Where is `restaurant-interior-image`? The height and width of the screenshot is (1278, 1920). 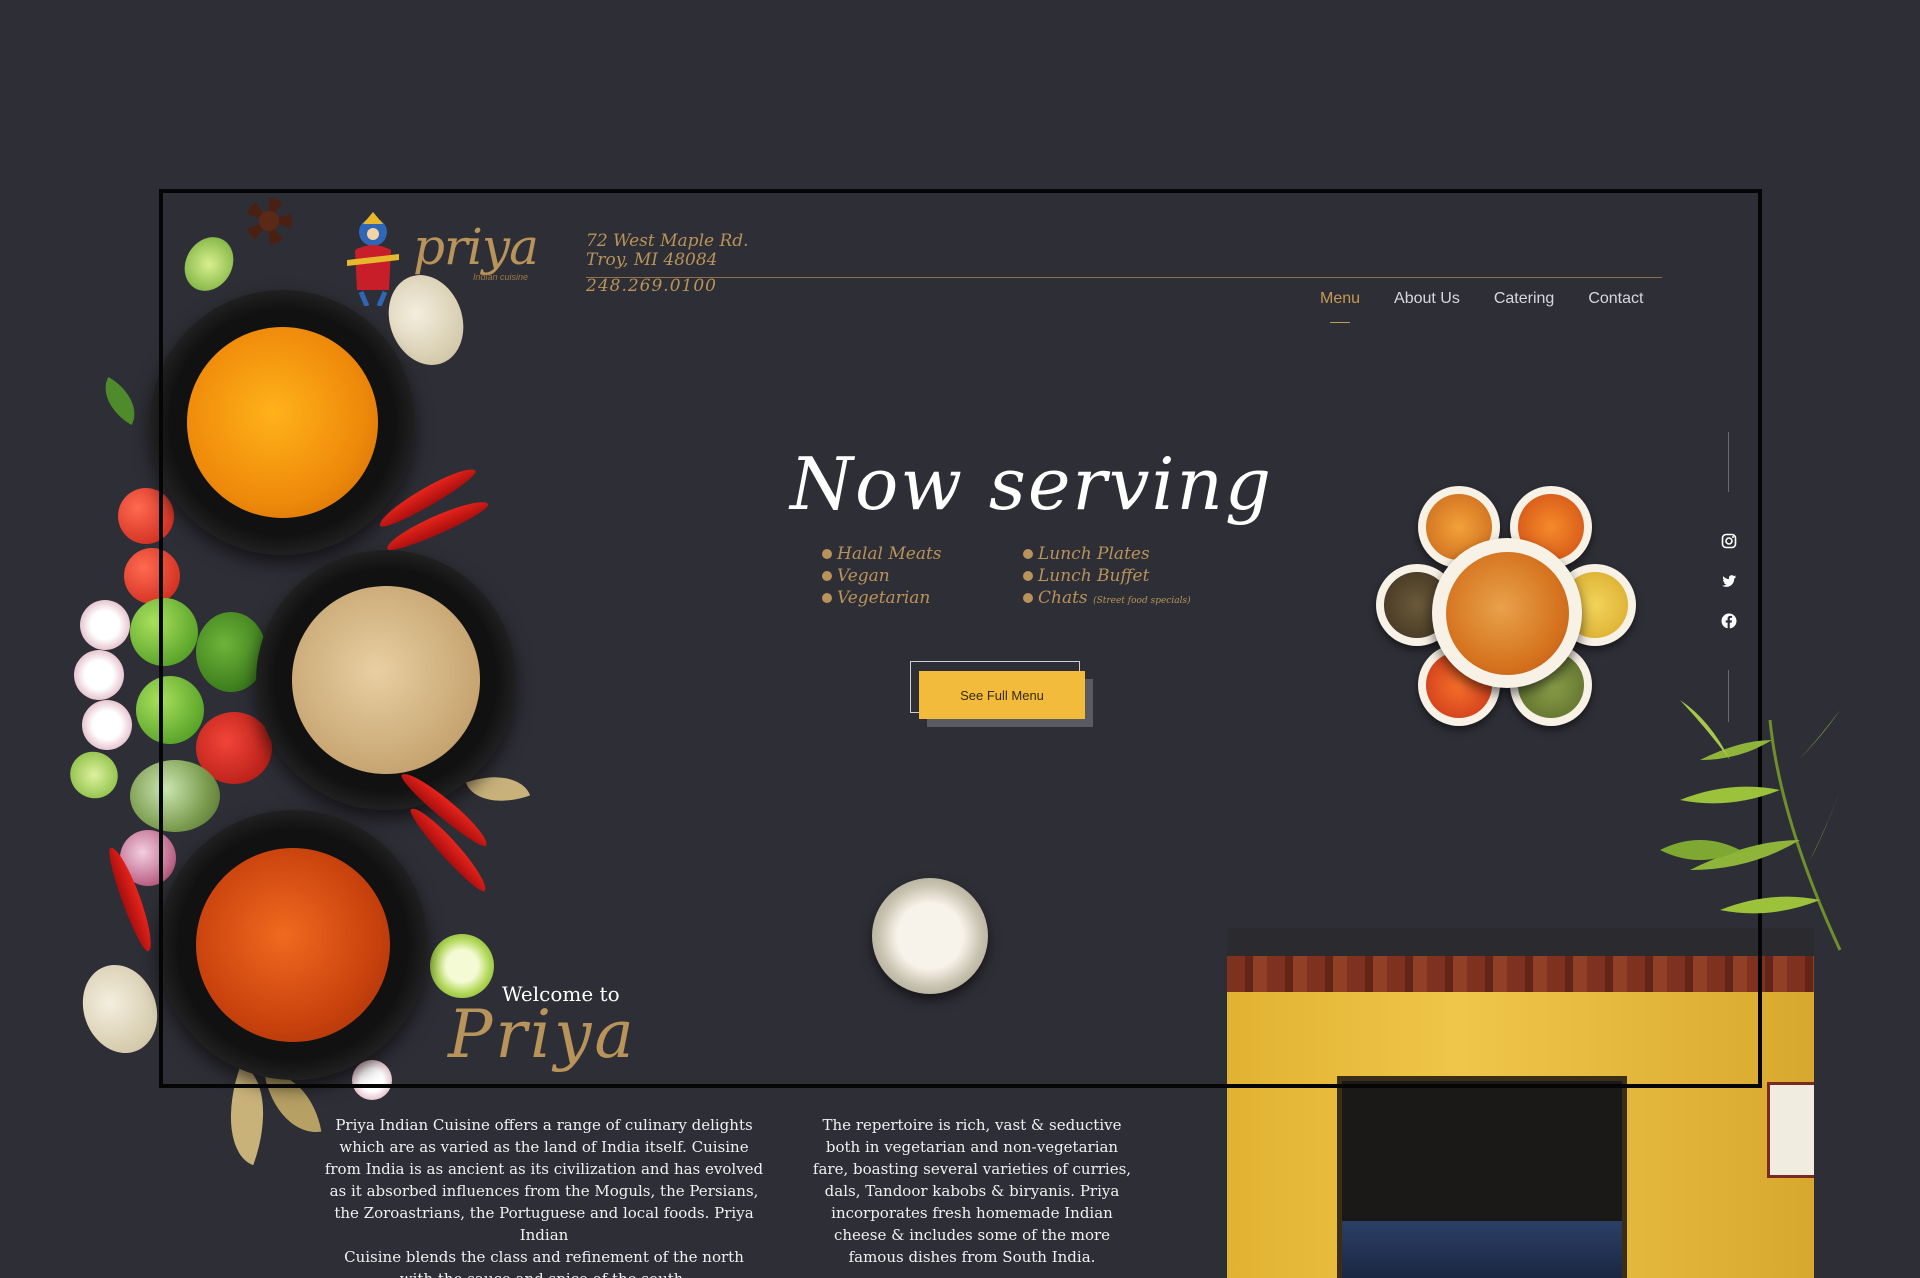
restaurant-interior-image is located at coordinates (1520, 1103).